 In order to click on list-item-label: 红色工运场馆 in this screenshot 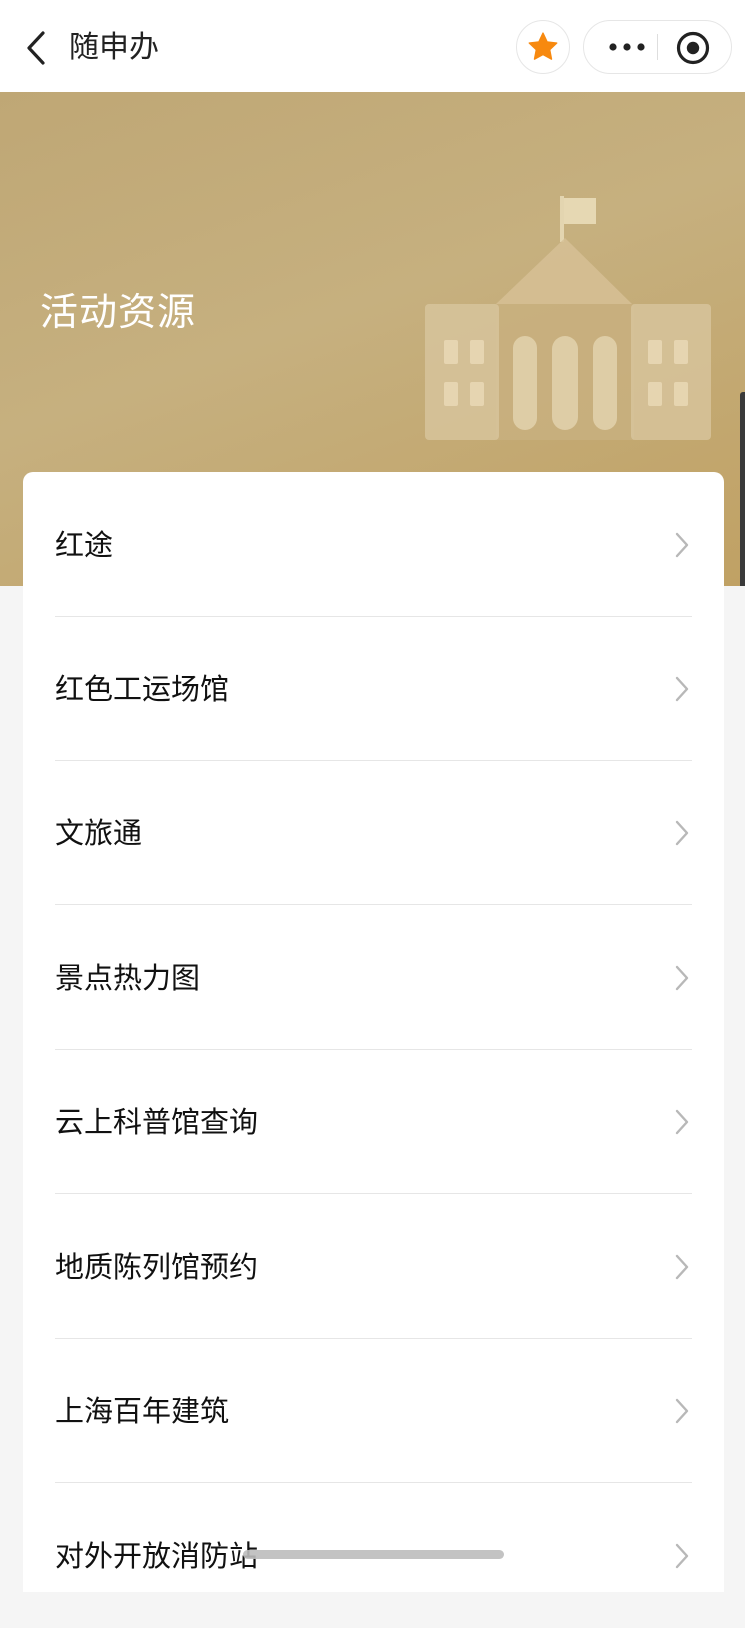, I will do `click(142, 688)`.